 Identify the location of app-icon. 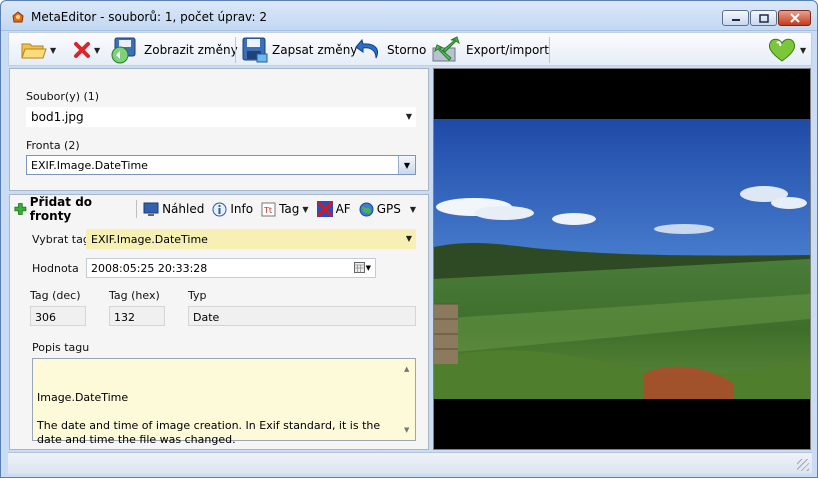
(18, 17).